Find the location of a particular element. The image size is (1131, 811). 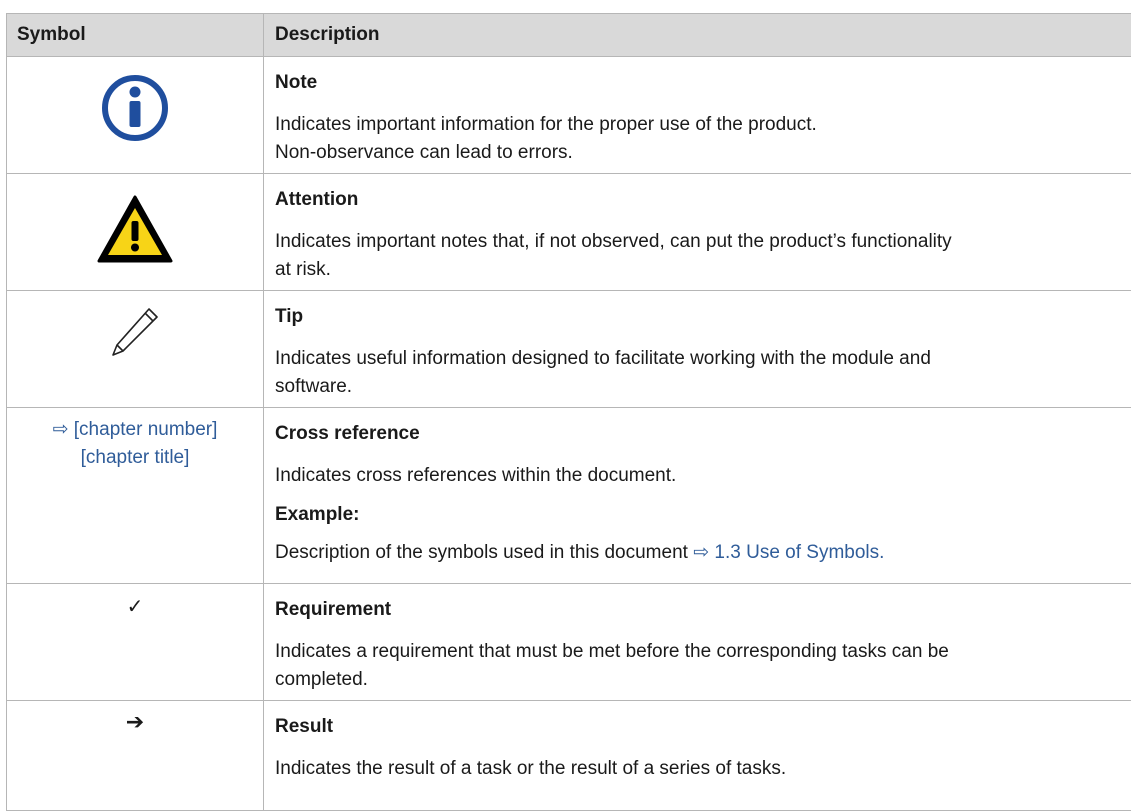

example-cross-reference-link: ⇨ 1.3 Use of Symbols. is located at coordinates (788, 552).